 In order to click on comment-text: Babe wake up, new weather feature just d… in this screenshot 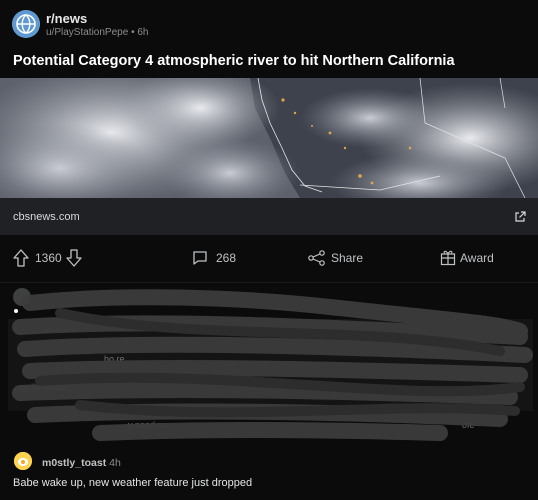, I will do `click(133, 483)`.